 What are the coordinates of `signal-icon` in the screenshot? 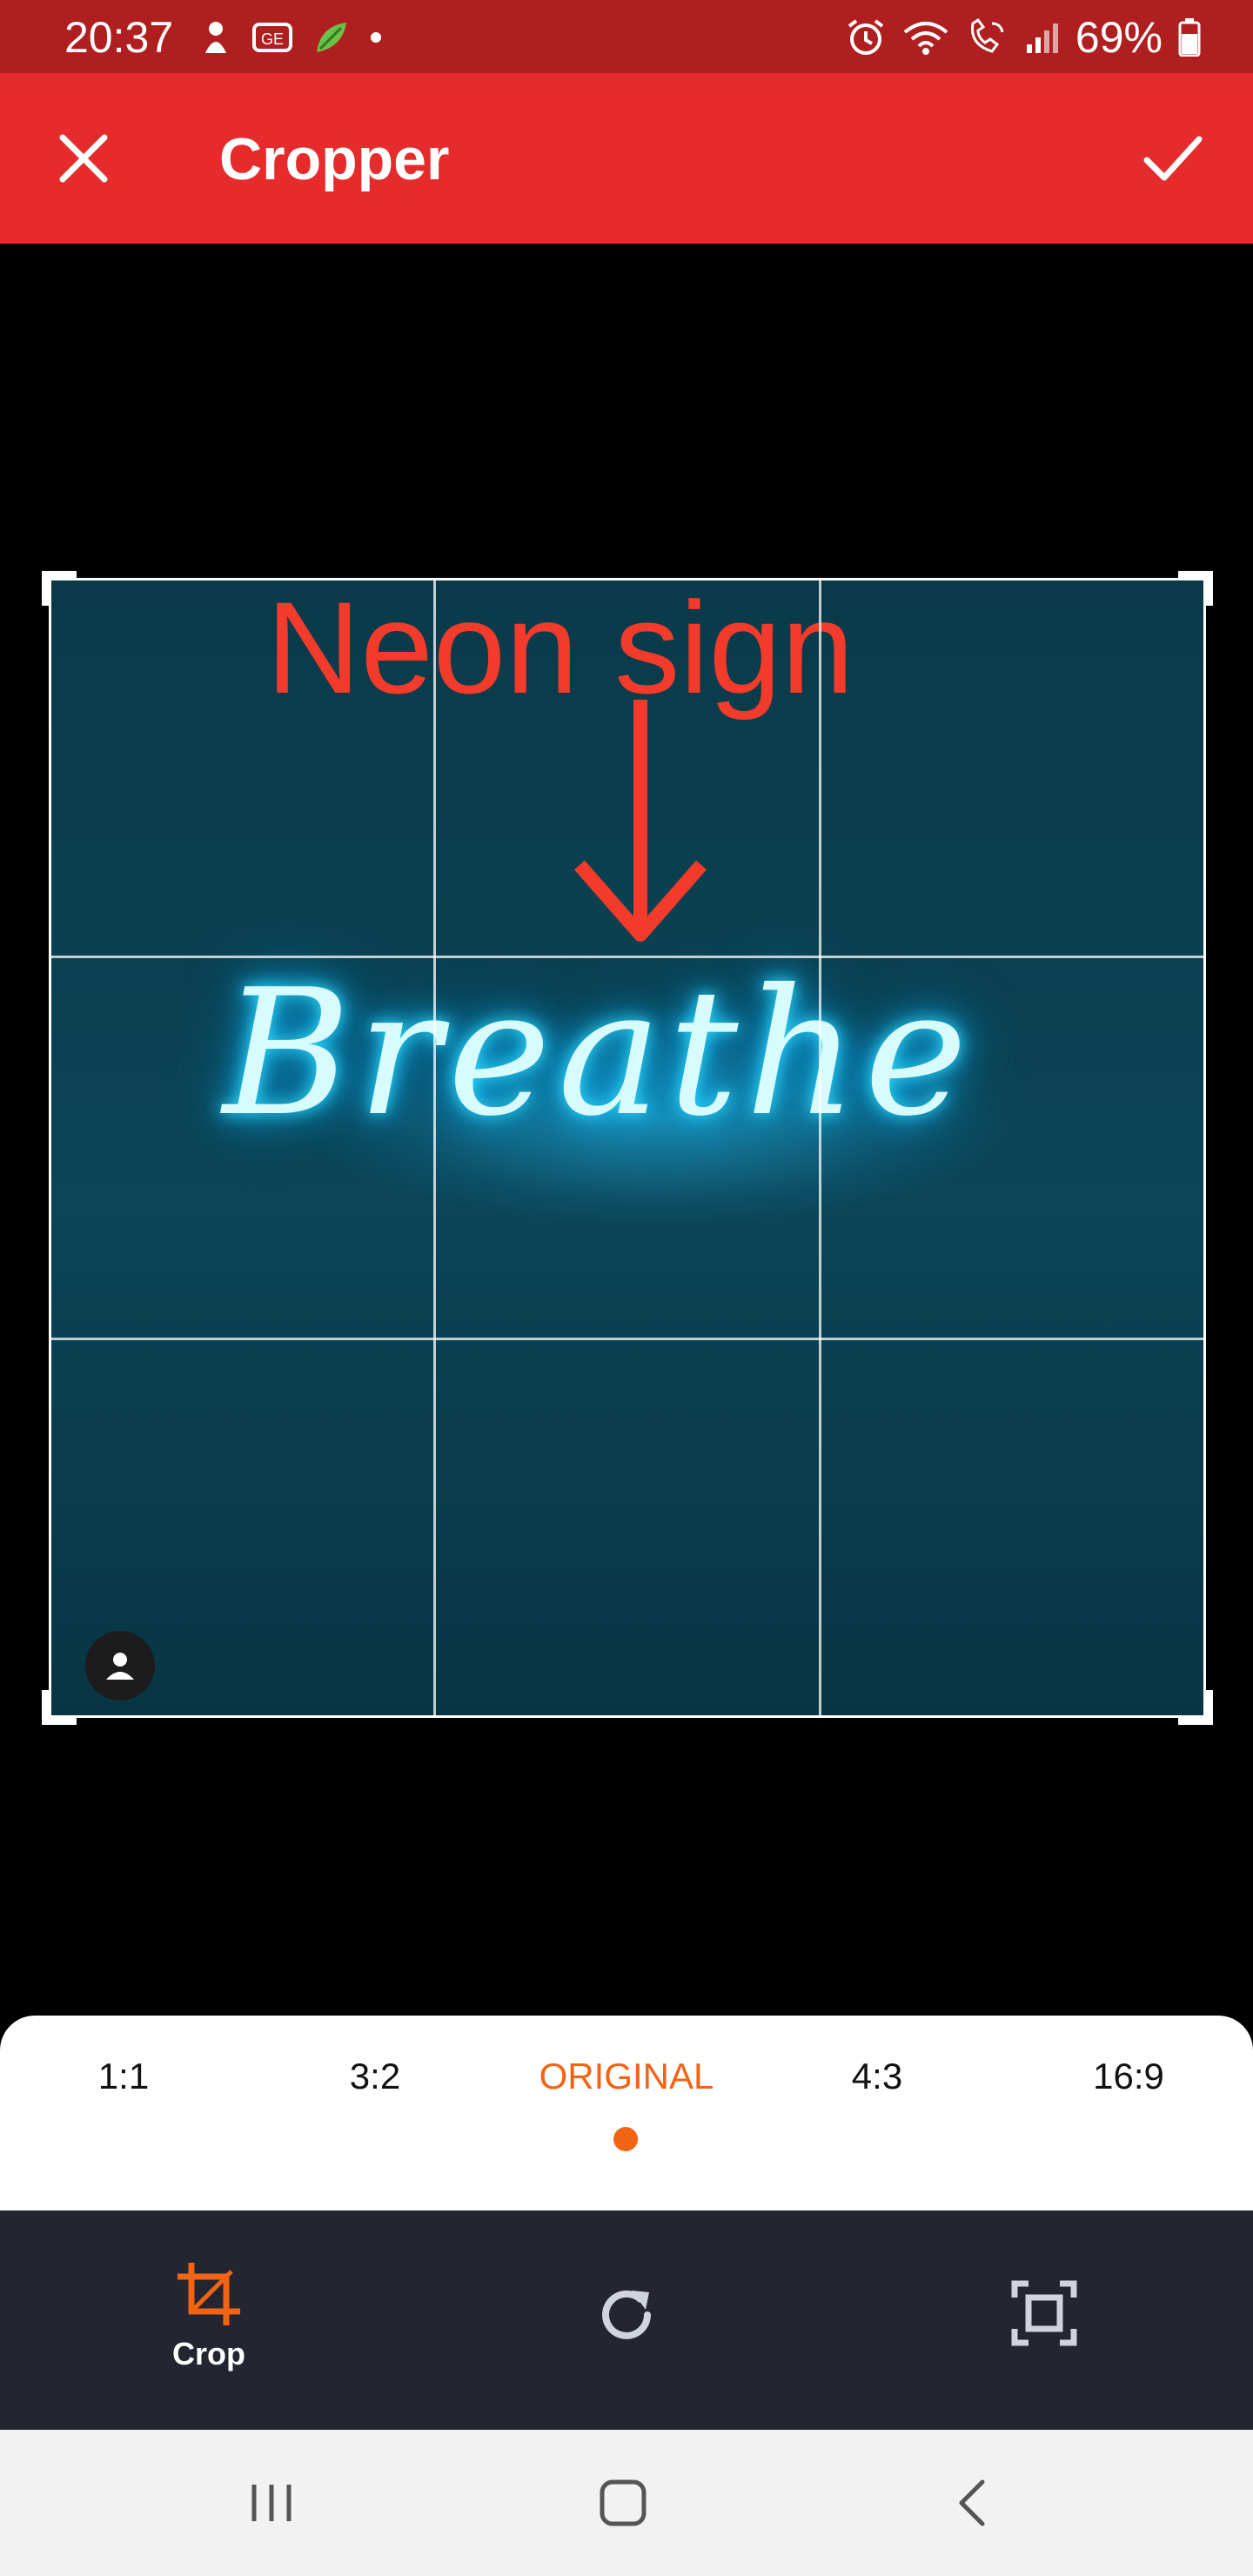 It's located at (1042, 38).